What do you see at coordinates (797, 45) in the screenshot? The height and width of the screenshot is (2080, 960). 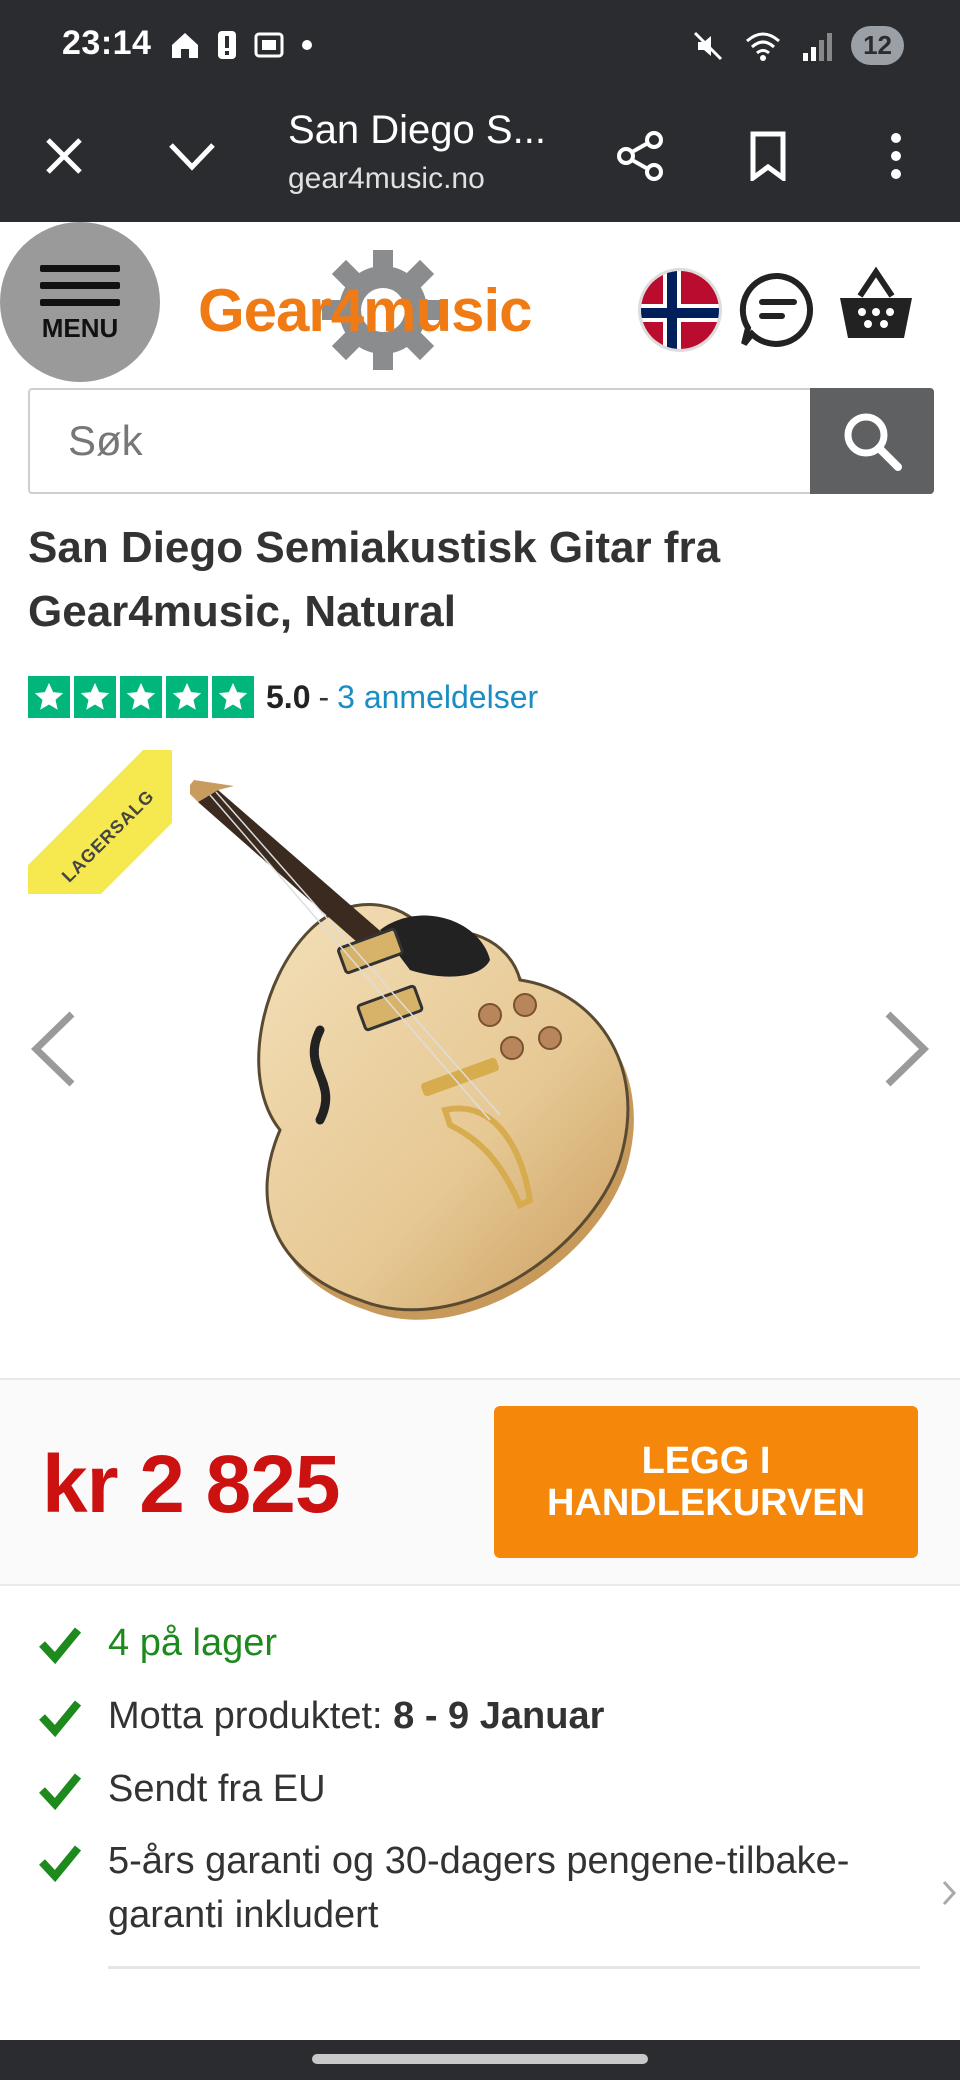 I see `status-right-icons: 12` at bounding box center [797, 45].